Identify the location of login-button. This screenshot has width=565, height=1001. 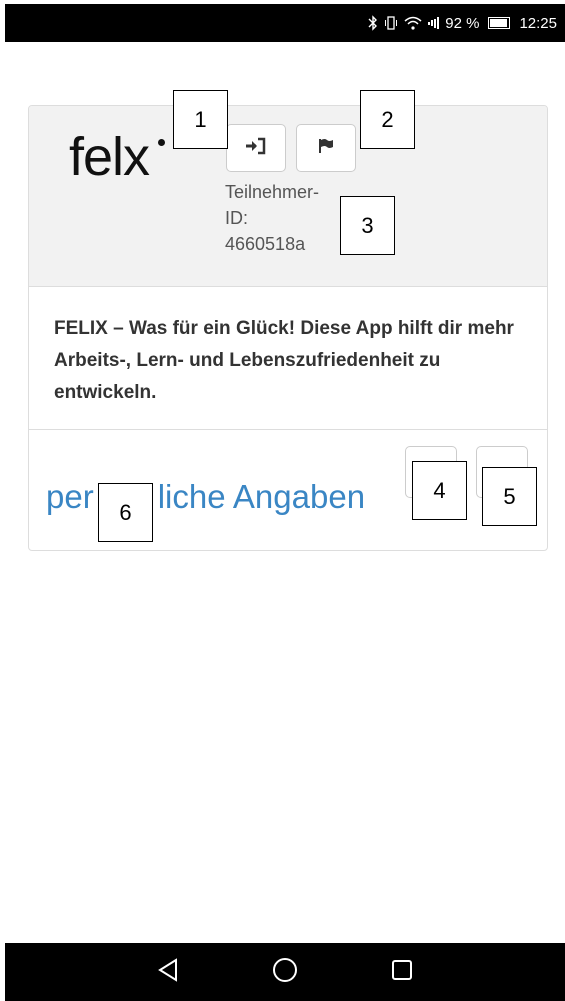
(256, 148).